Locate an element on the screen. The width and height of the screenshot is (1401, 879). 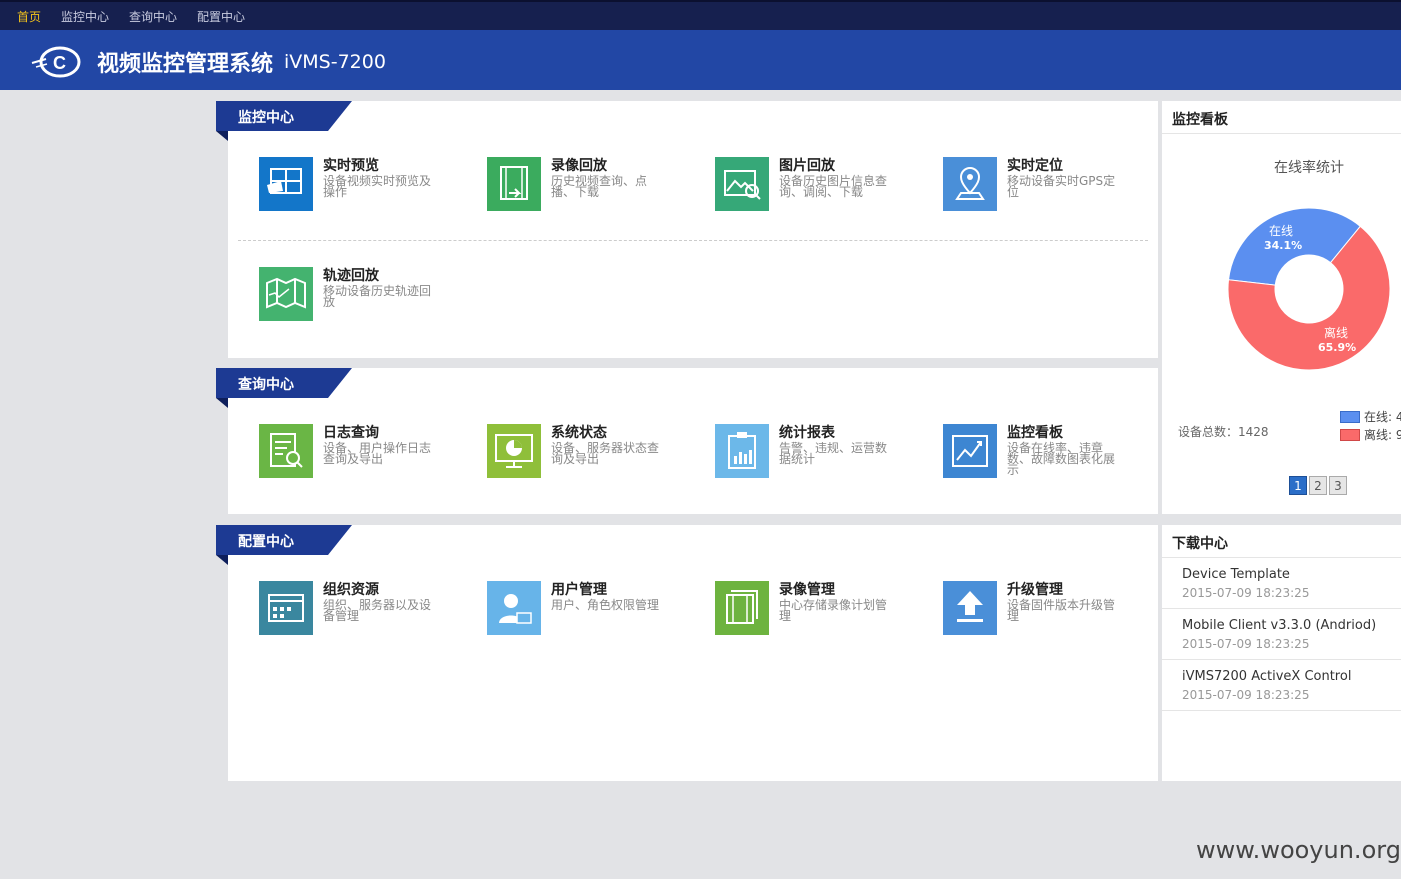
item-desc: 历史视频查询、点播、下载 is located at coordinates (599, 186).